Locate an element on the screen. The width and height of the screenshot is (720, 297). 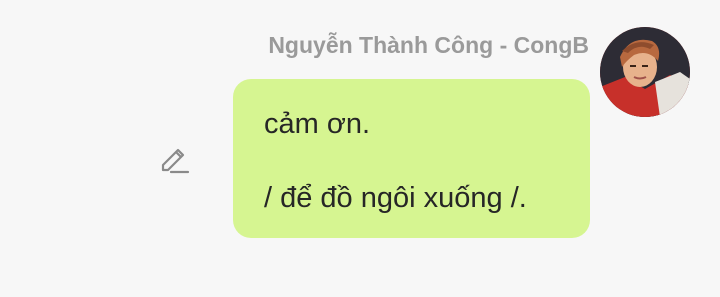
message-line-gap is located at coordinates (412, 161).